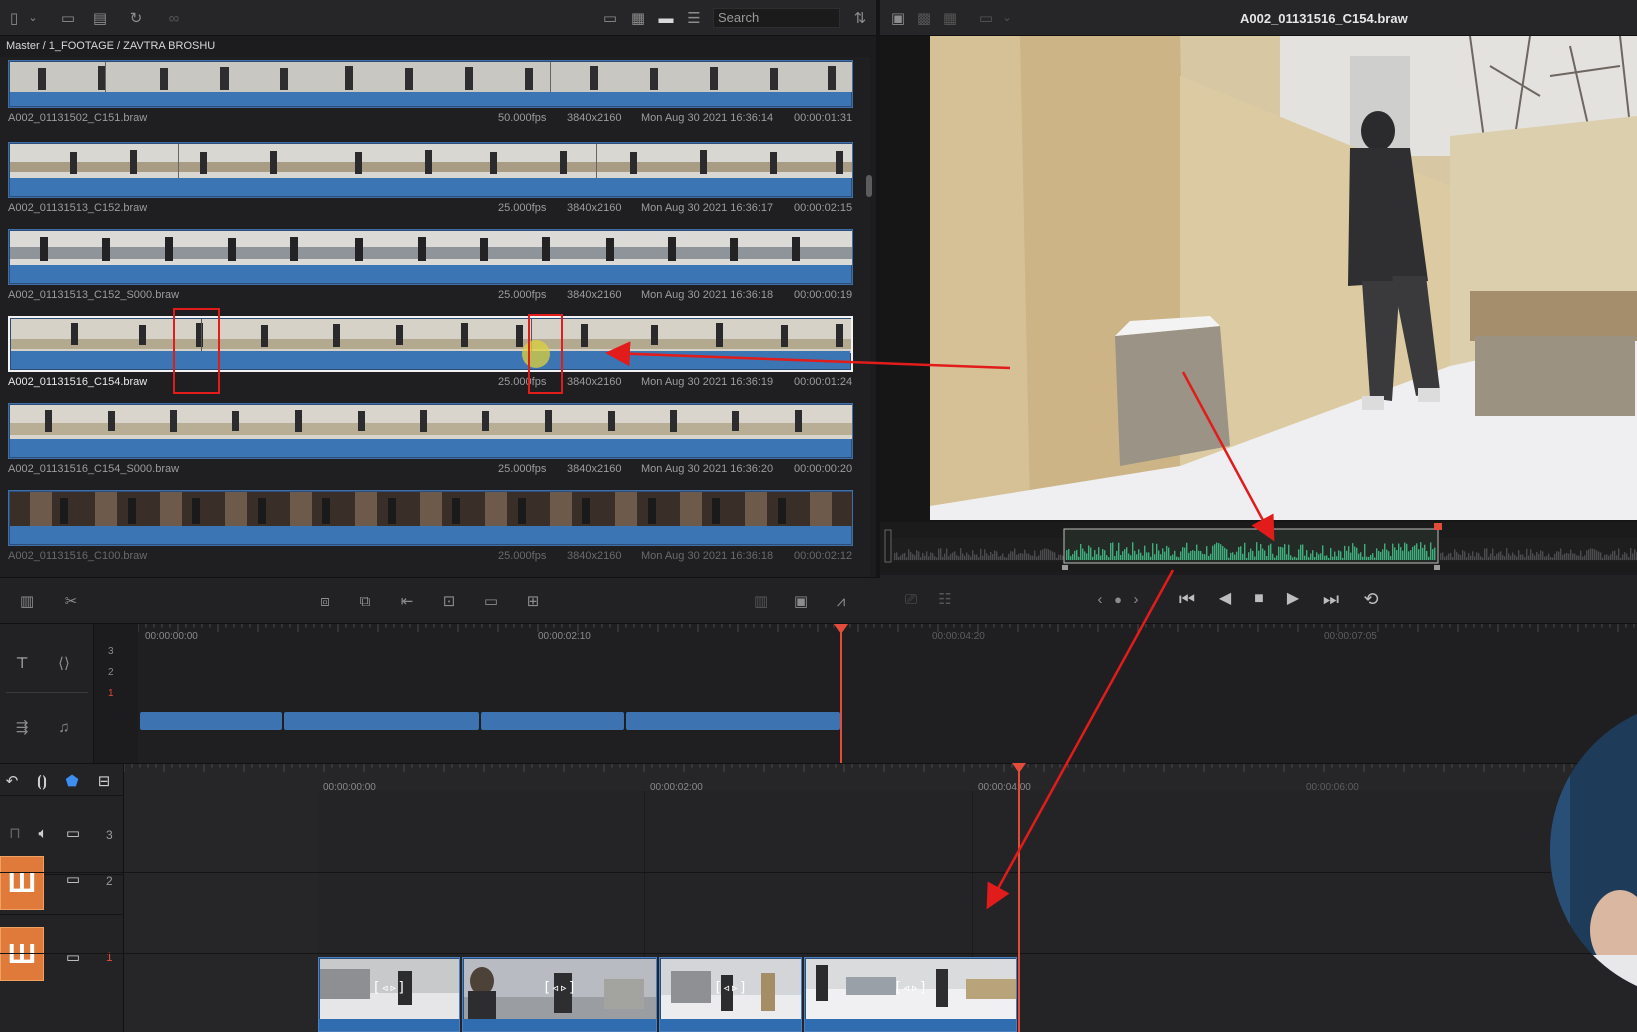 This screenshot has height=1032, width=1637. Describe the element at coordinates (43, 833) in the screenshot. I see `speaker-icon: 🔈︎` at that location.